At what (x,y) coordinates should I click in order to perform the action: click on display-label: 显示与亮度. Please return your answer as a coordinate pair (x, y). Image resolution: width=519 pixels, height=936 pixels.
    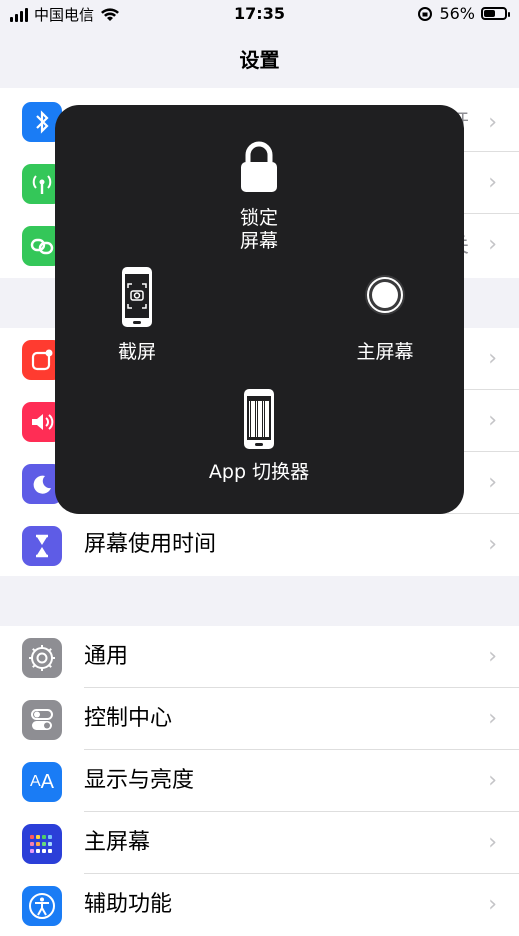
    Looking at the image, I should click on (139, 780).